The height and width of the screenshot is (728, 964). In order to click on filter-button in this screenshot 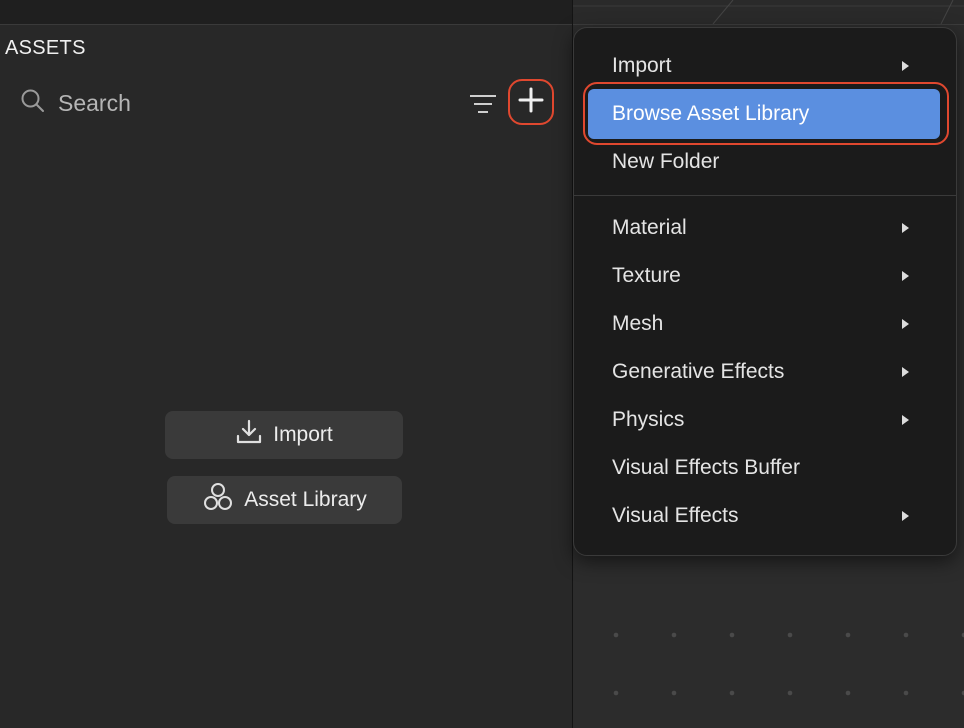, I will do `click(483, 104)`.